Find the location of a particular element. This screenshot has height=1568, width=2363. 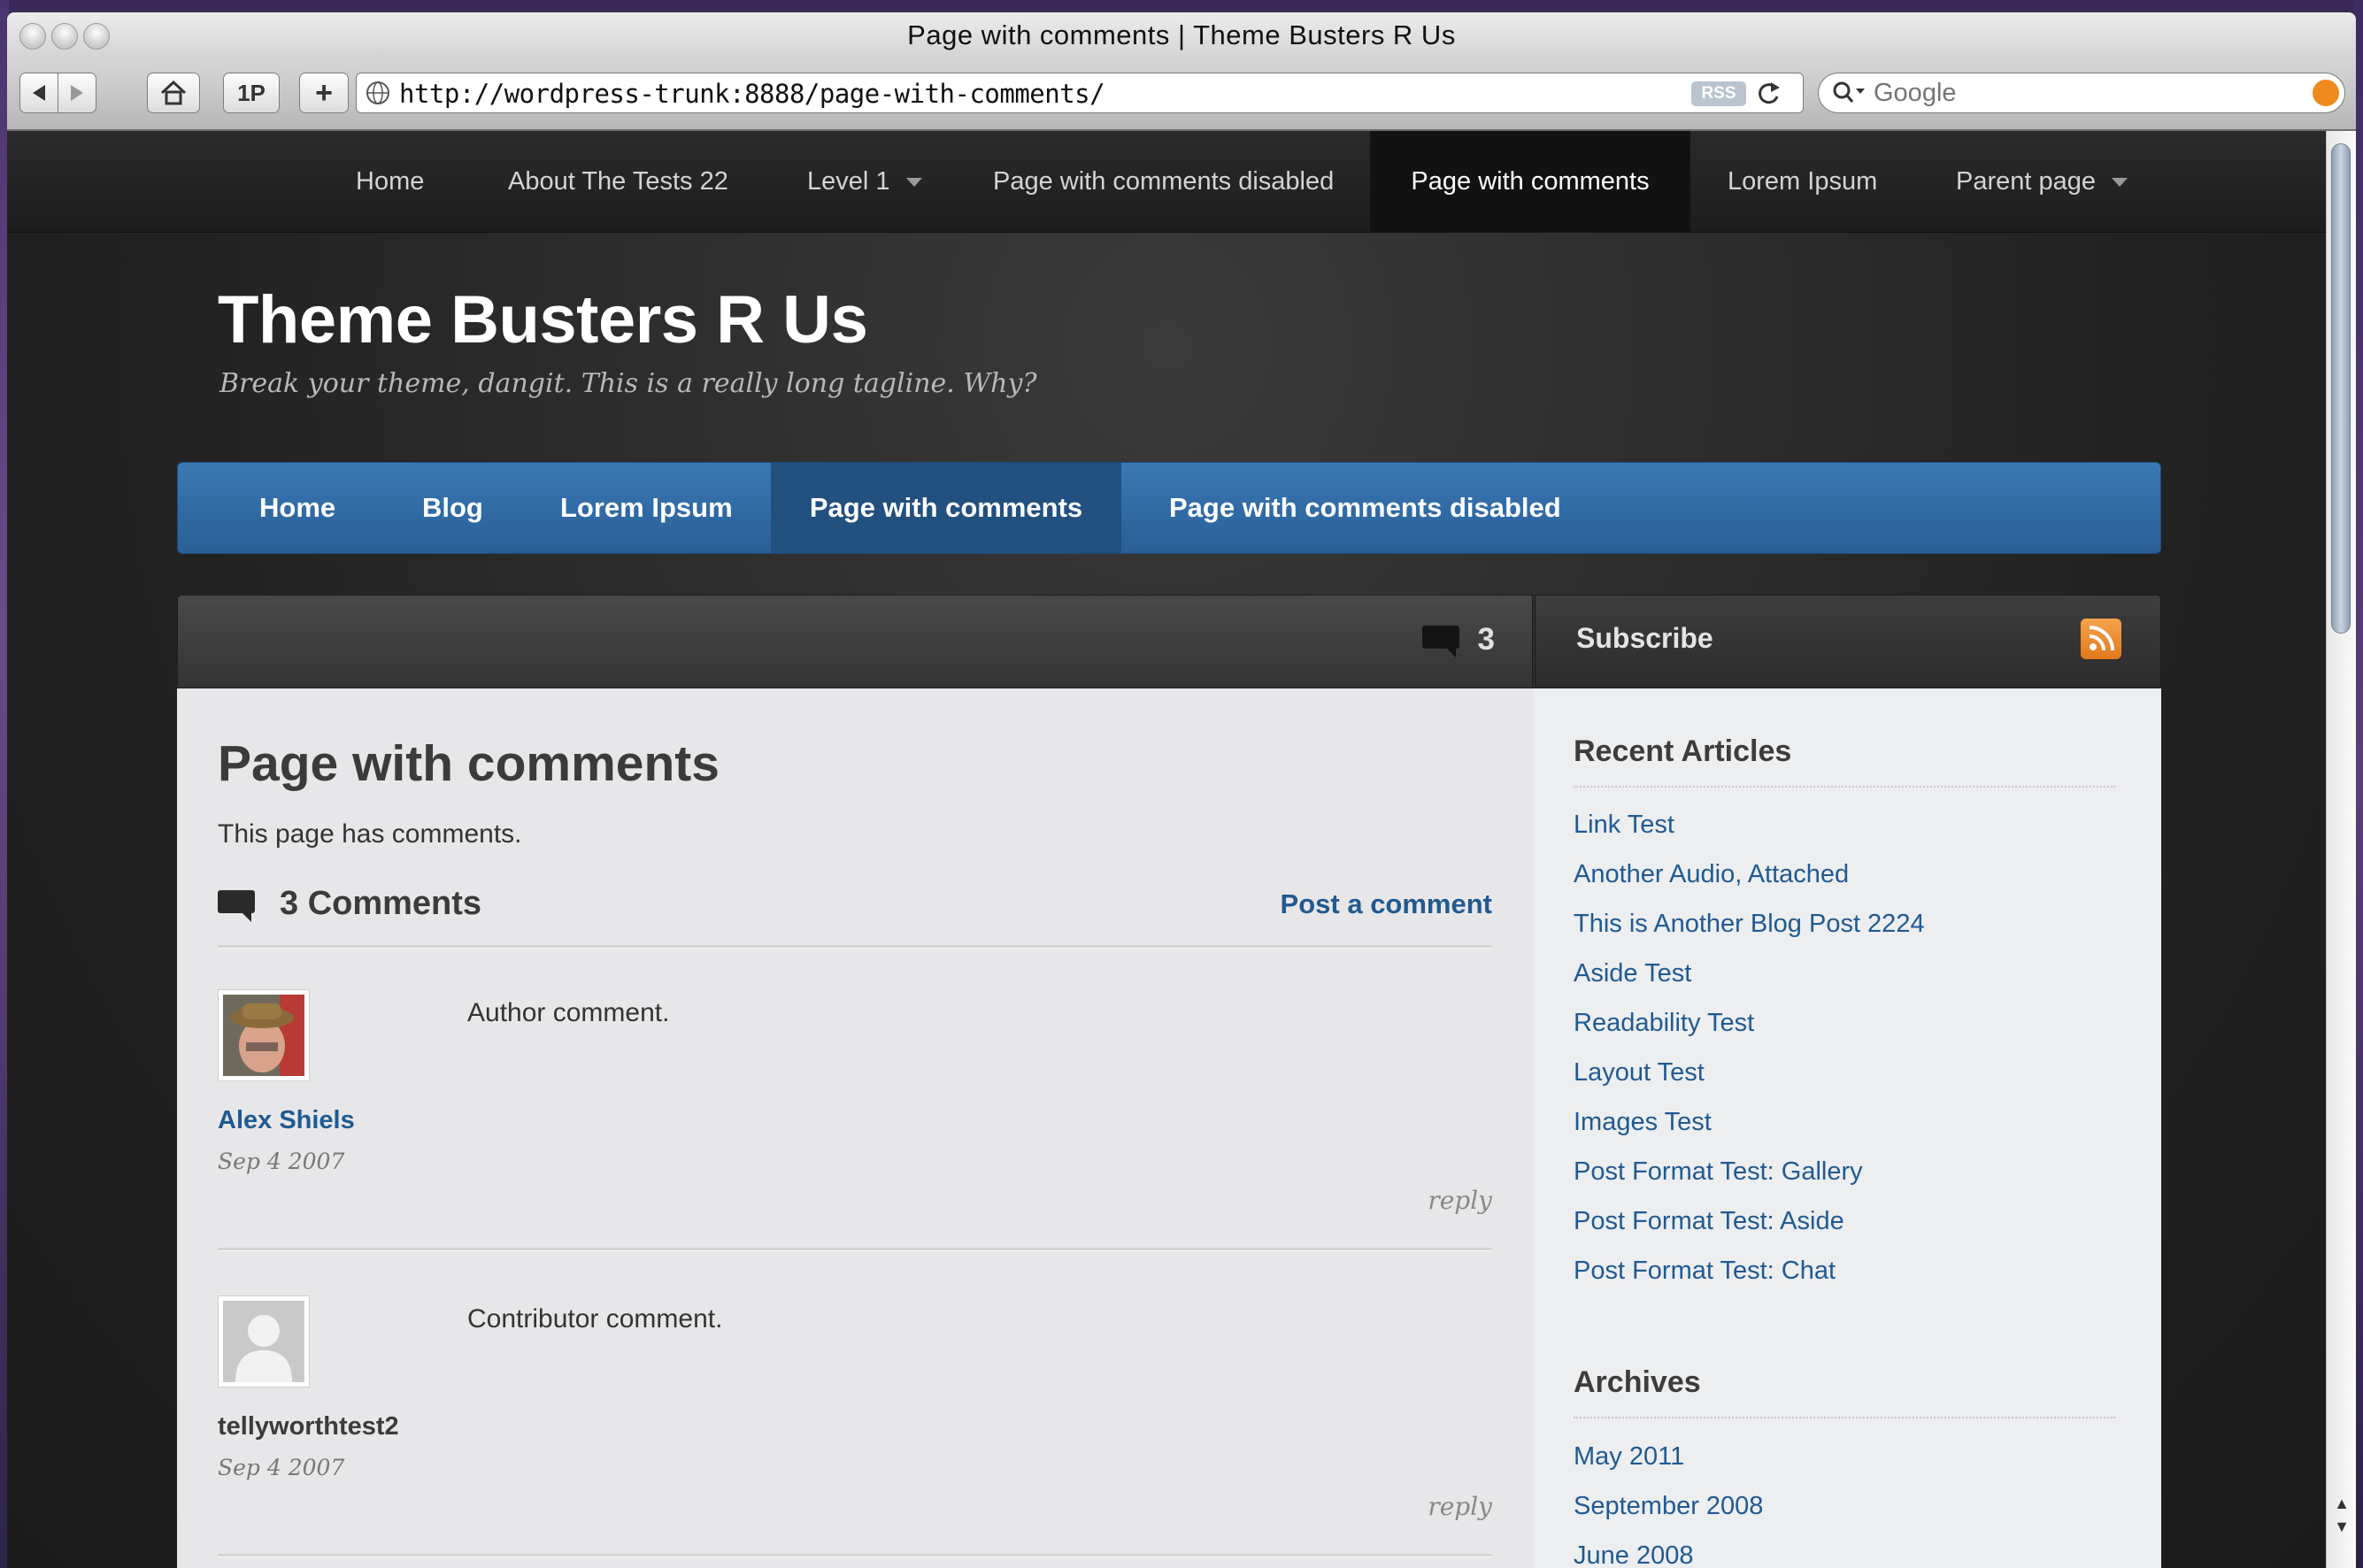

recent-article-link: Images Test is located at coordinates (1749, 1122).